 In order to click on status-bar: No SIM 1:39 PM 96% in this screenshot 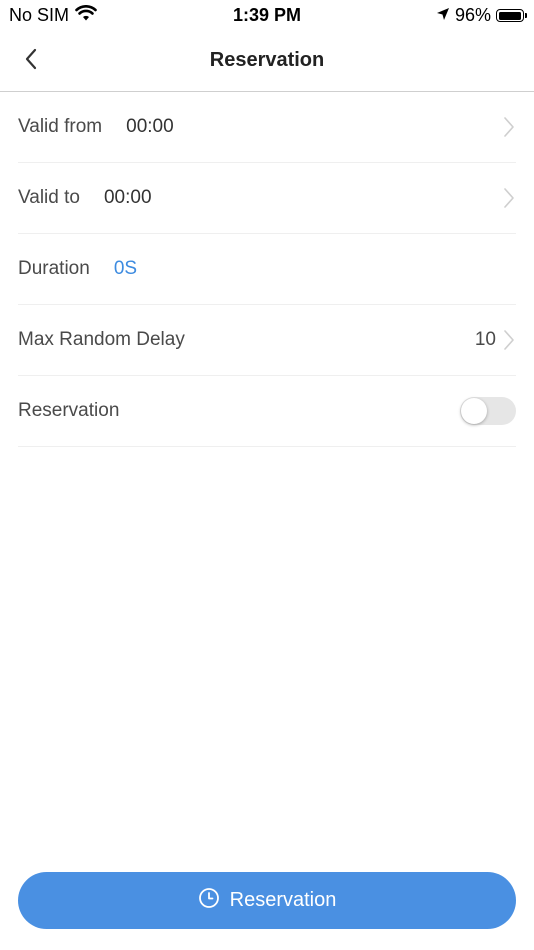, I will do `click(267, 16)`.